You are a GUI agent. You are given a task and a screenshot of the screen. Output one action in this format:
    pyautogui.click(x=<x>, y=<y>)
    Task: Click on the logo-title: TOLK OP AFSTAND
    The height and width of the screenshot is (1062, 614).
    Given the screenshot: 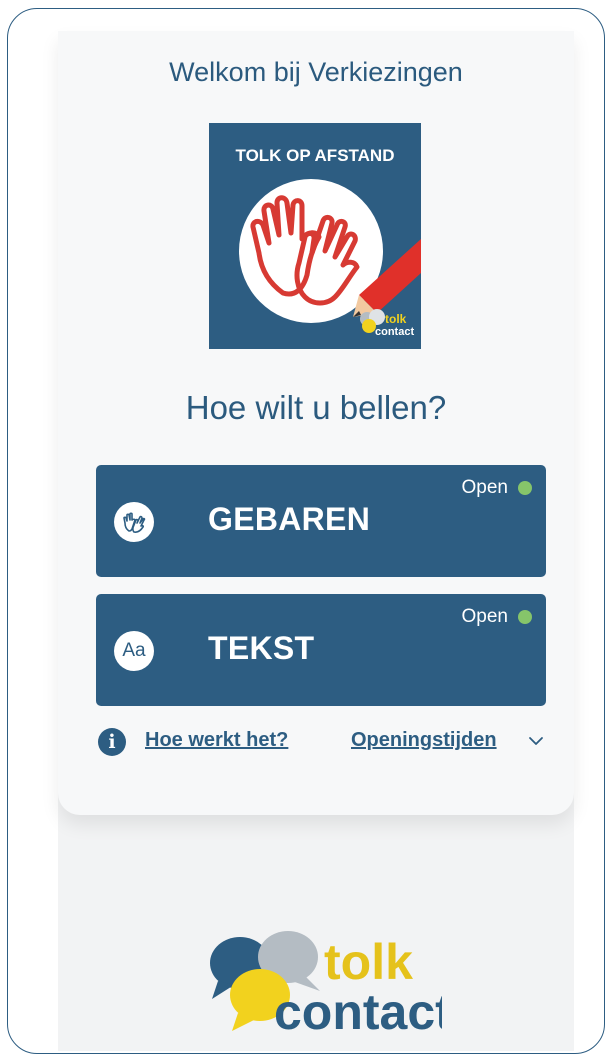 What is the action you would take?
    pyautogui.click(x=315, y=155)
    